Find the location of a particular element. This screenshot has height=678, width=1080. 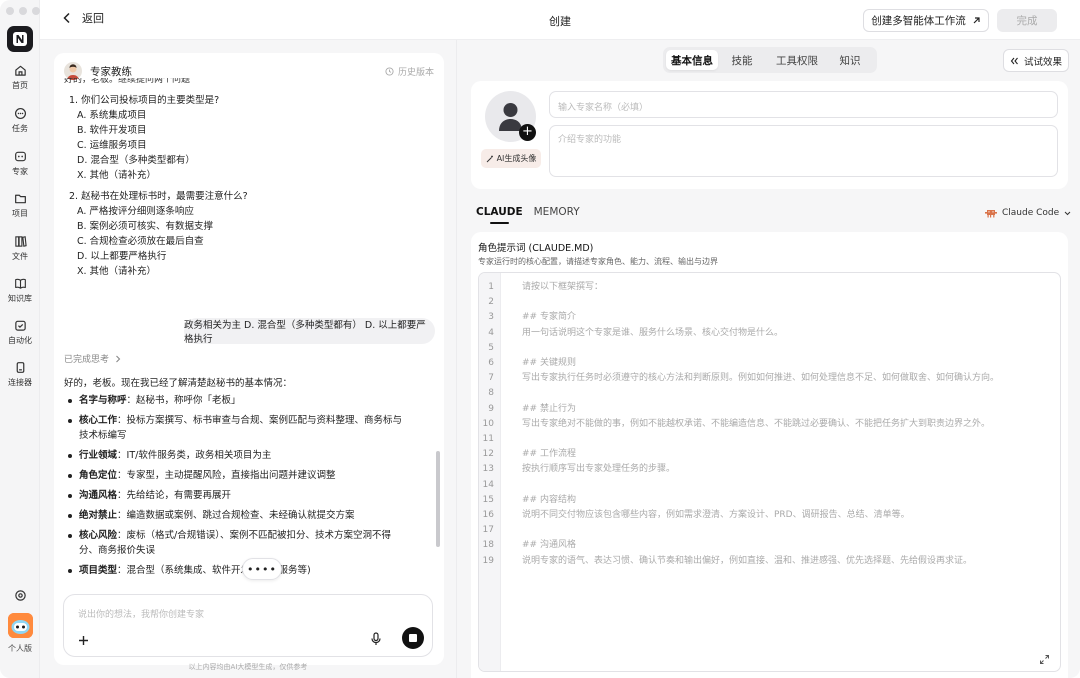

list-item: 核心工作：投标方案撰写、标书审查与合规、案例匹配与资料整理、商务标与技术标编写 is located at coordinates (238, 428).